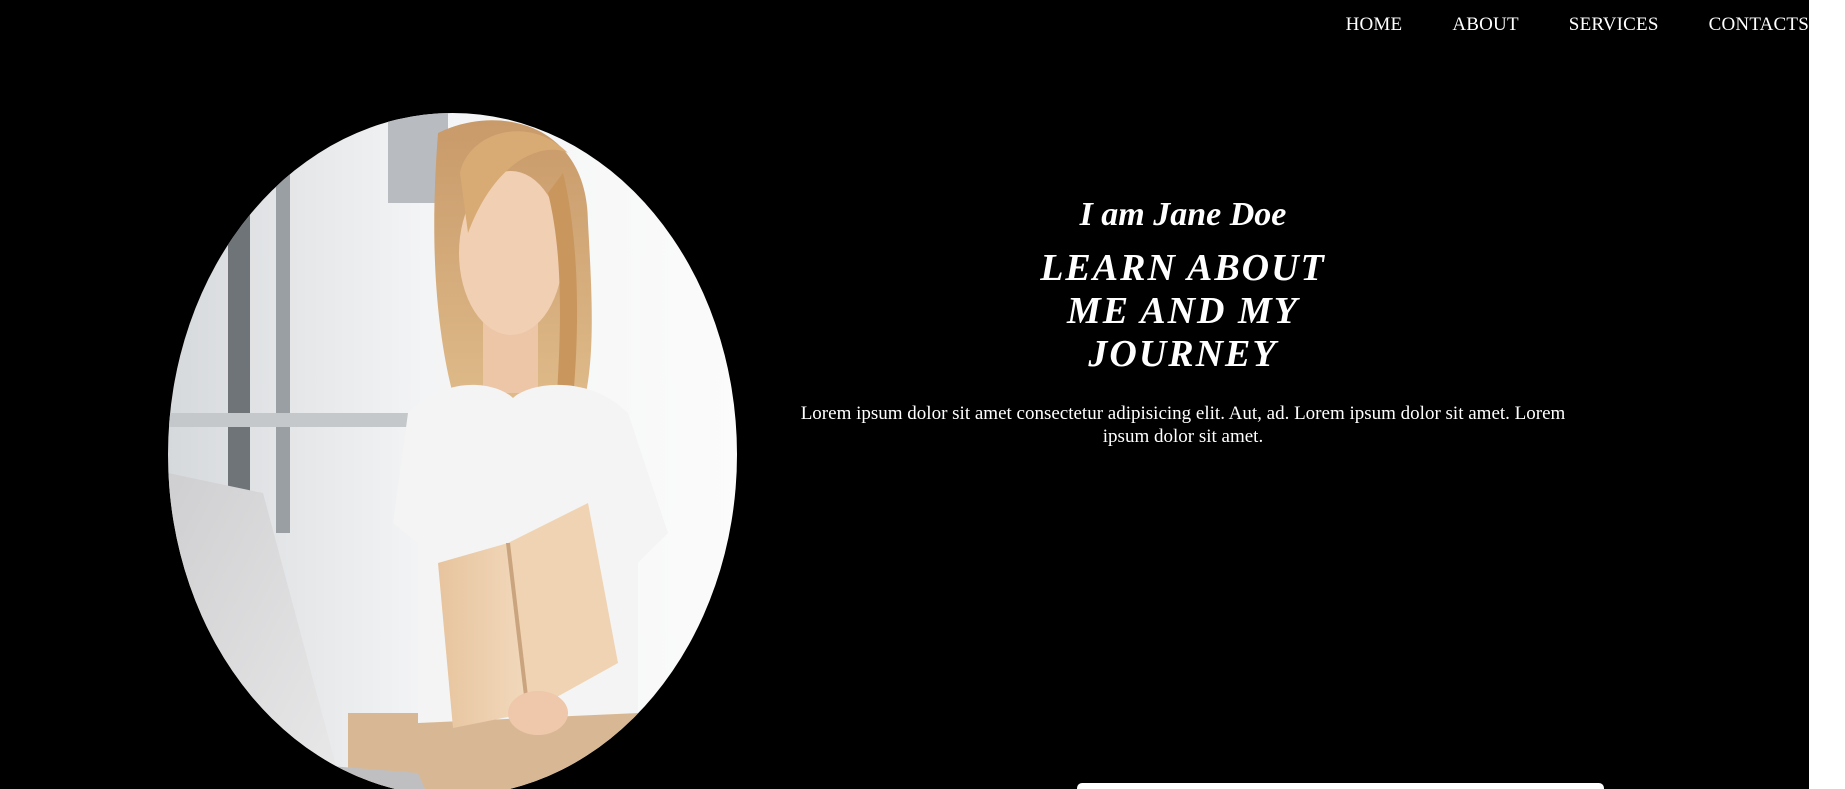 This screenshot has height=789, width=1845. What do you see at coordinates (1340, 786) in the screenshot?
I see `content-card` at bounding box center [1340, 786].